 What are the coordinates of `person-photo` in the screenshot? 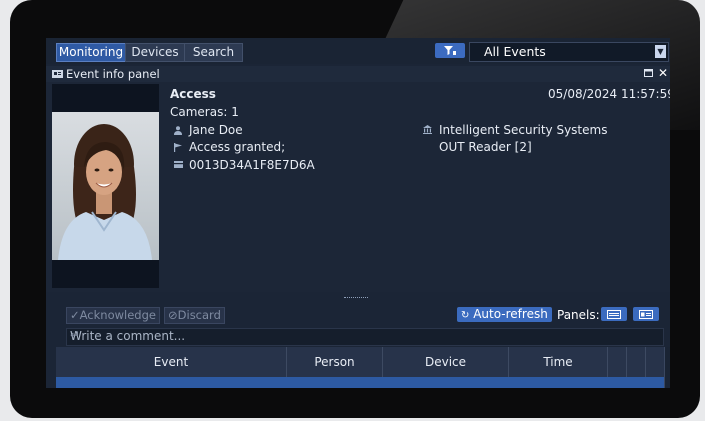 It's located at (105, 186).